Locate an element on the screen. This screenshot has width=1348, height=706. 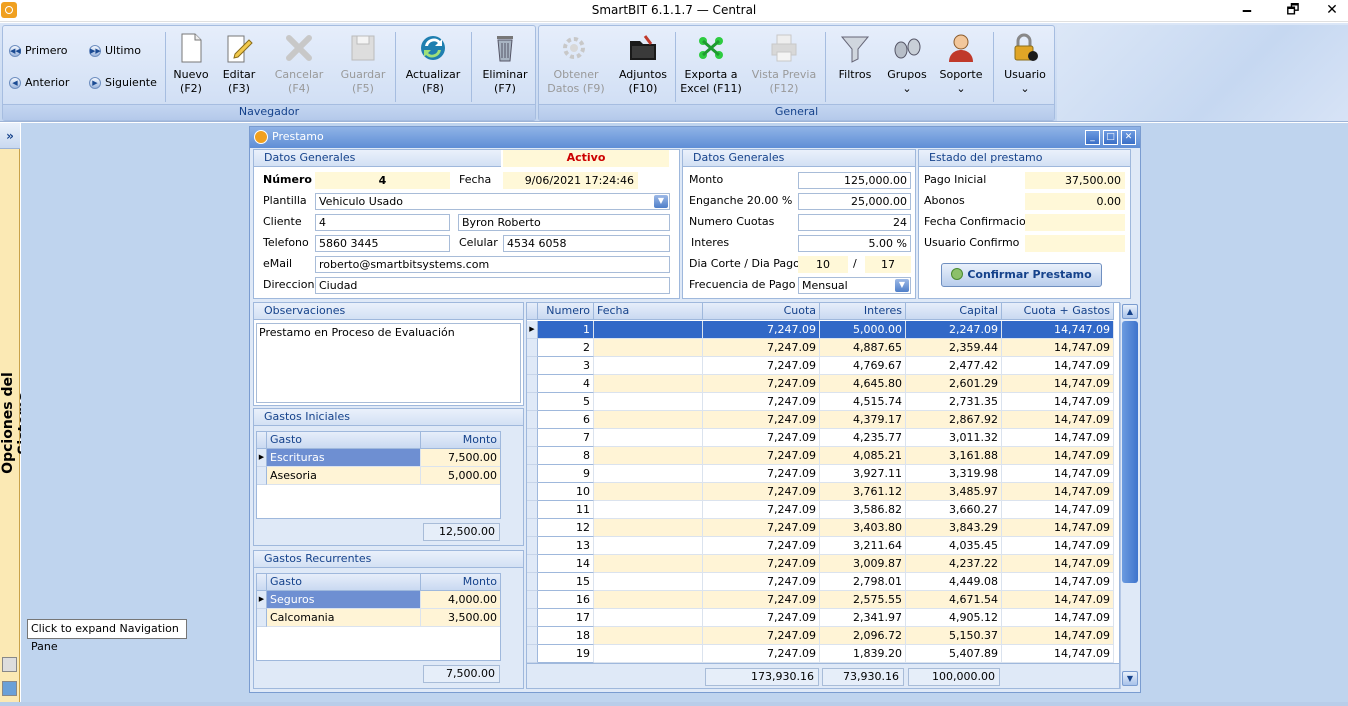
frecuencia-select: Mensual ▼ is located at coordinates (854, 285).